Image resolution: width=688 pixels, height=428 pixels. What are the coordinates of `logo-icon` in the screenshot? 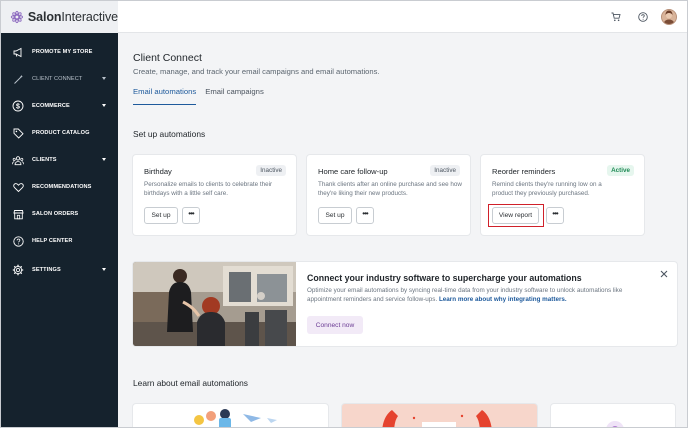 It's located at (17, 17).